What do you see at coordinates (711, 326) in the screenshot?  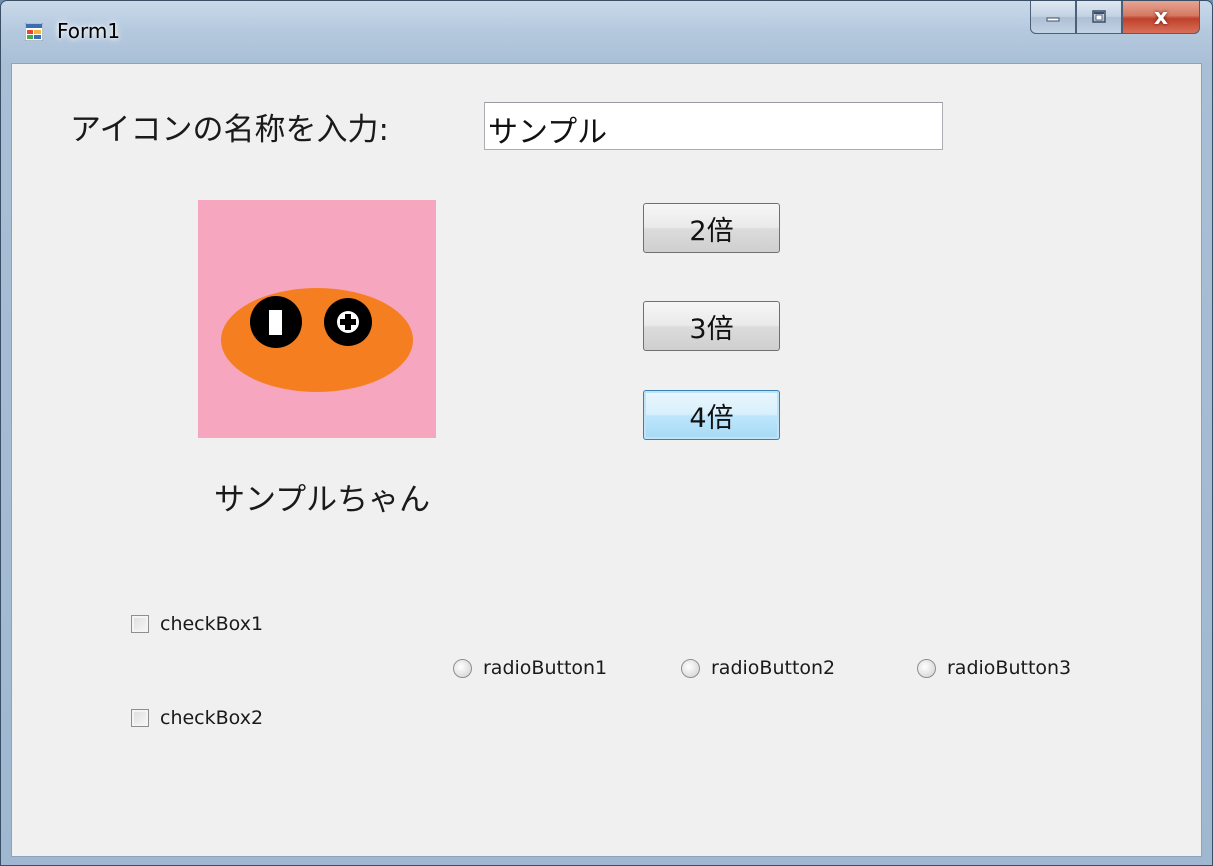 I see `scale-3x-button: 3倍` at bounding box center [711, 326].